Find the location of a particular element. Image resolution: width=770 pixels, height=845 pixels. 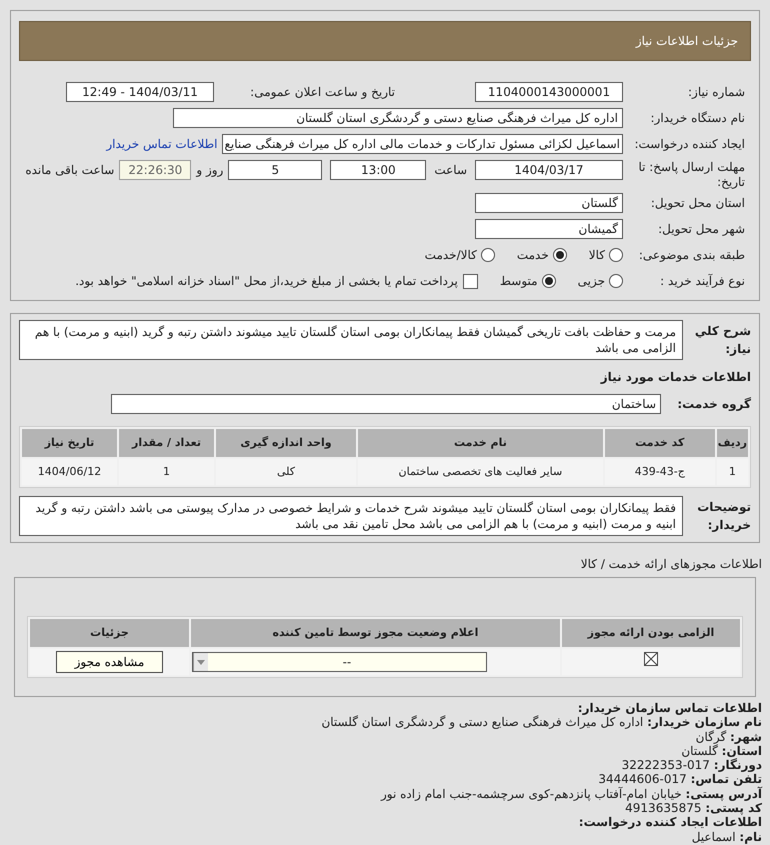

field-label: مهلت ارسال پاسخ: تا تاریخ: is located at coordinates (691, 175).